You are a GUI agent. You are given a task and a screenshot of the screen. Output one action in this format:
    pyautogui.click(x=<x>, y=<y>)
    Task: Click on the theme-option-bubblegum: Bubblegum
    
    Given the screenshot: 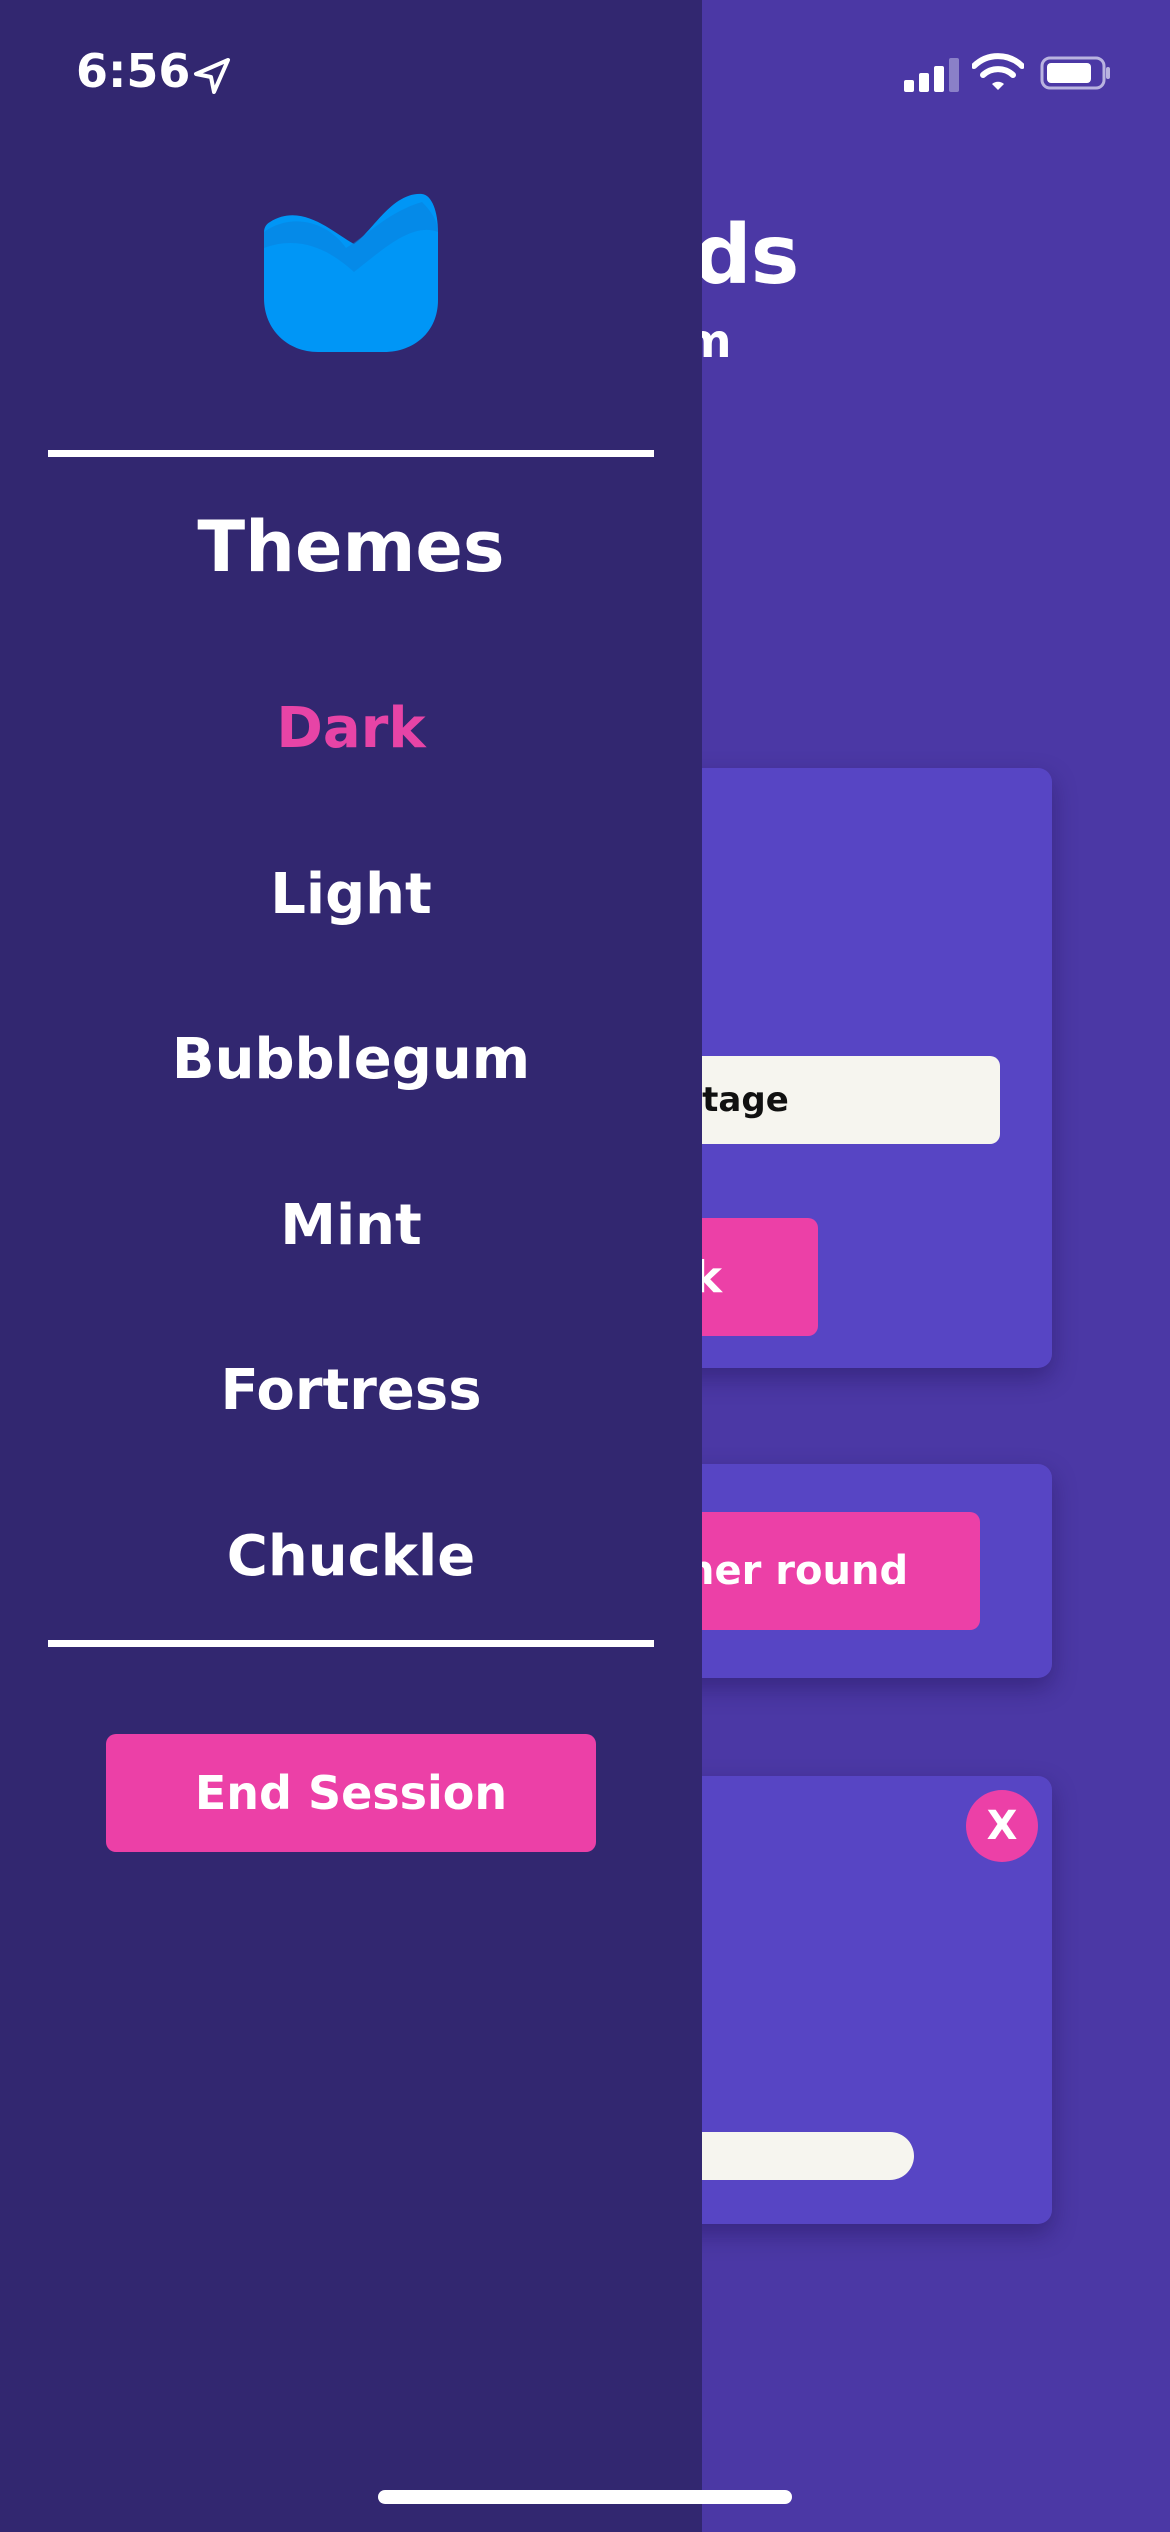 What is the action you would take?
    pyautogui.click(x=351, y=1059)
    